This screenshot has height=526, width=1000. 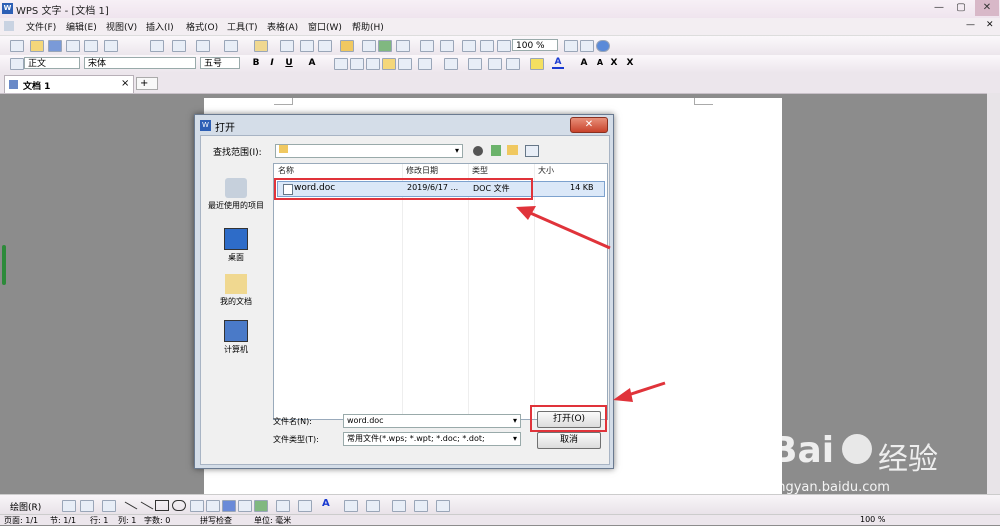 I want to click on rotate-icon, so click(x=87, y=506).